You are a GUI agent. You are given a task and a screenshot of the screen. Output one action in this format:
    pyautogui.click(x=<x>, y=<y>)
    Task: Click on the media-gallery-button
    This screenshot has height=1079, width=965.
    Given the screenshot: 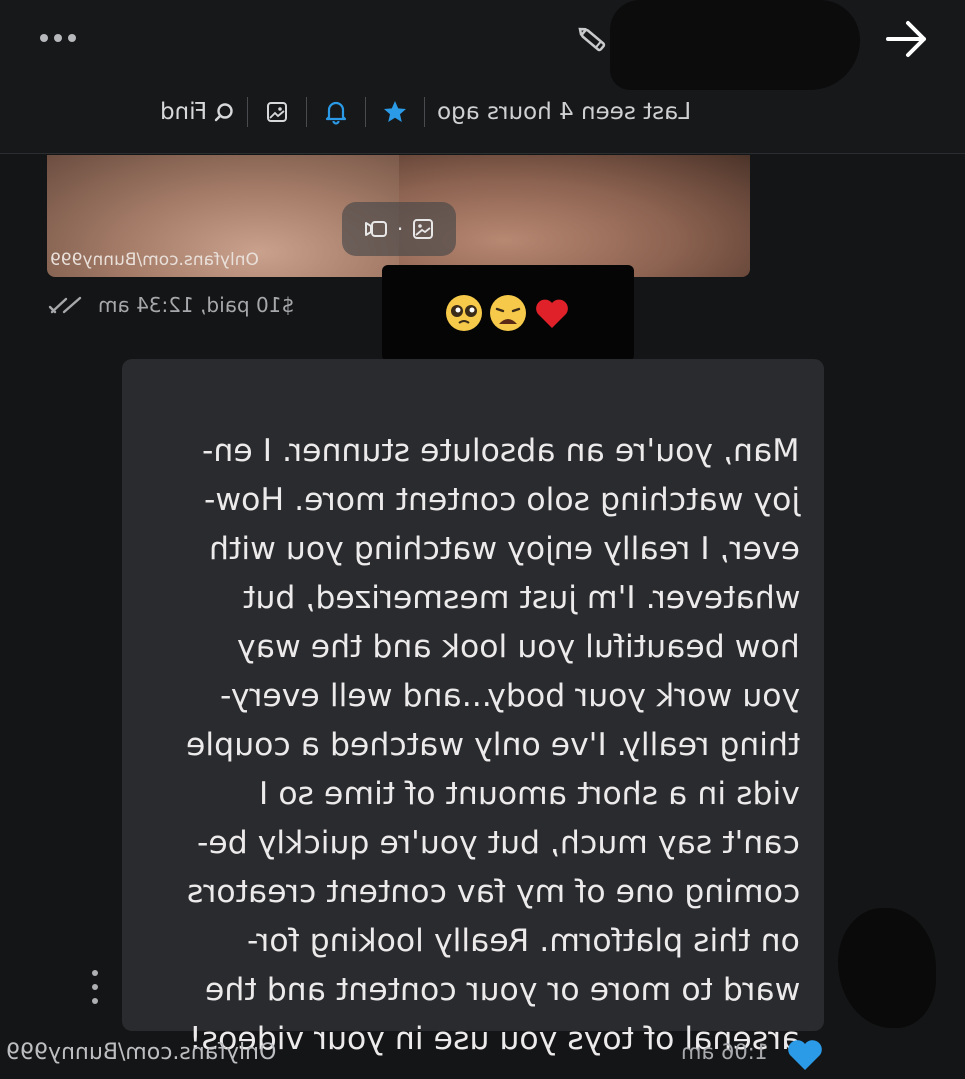 What is the action you would take?
    pyautogui.click(x=277, y=112)
    